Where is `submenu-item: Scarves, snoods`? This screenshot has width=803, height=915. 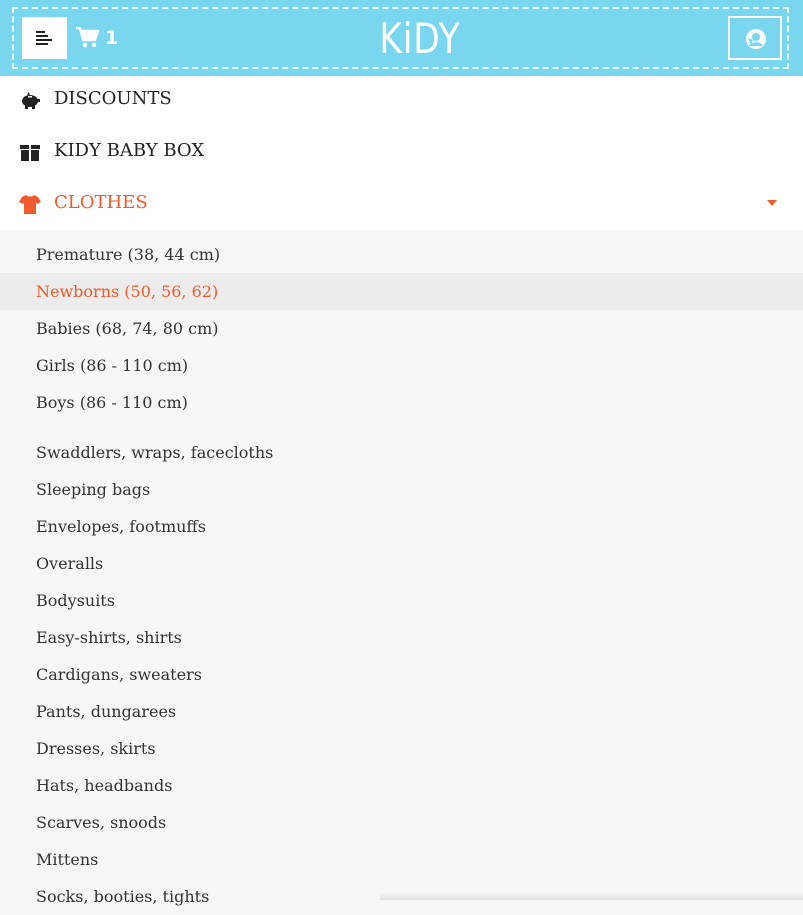
submenu-item: Scarves, snoods is located at coordinates (401, 822).